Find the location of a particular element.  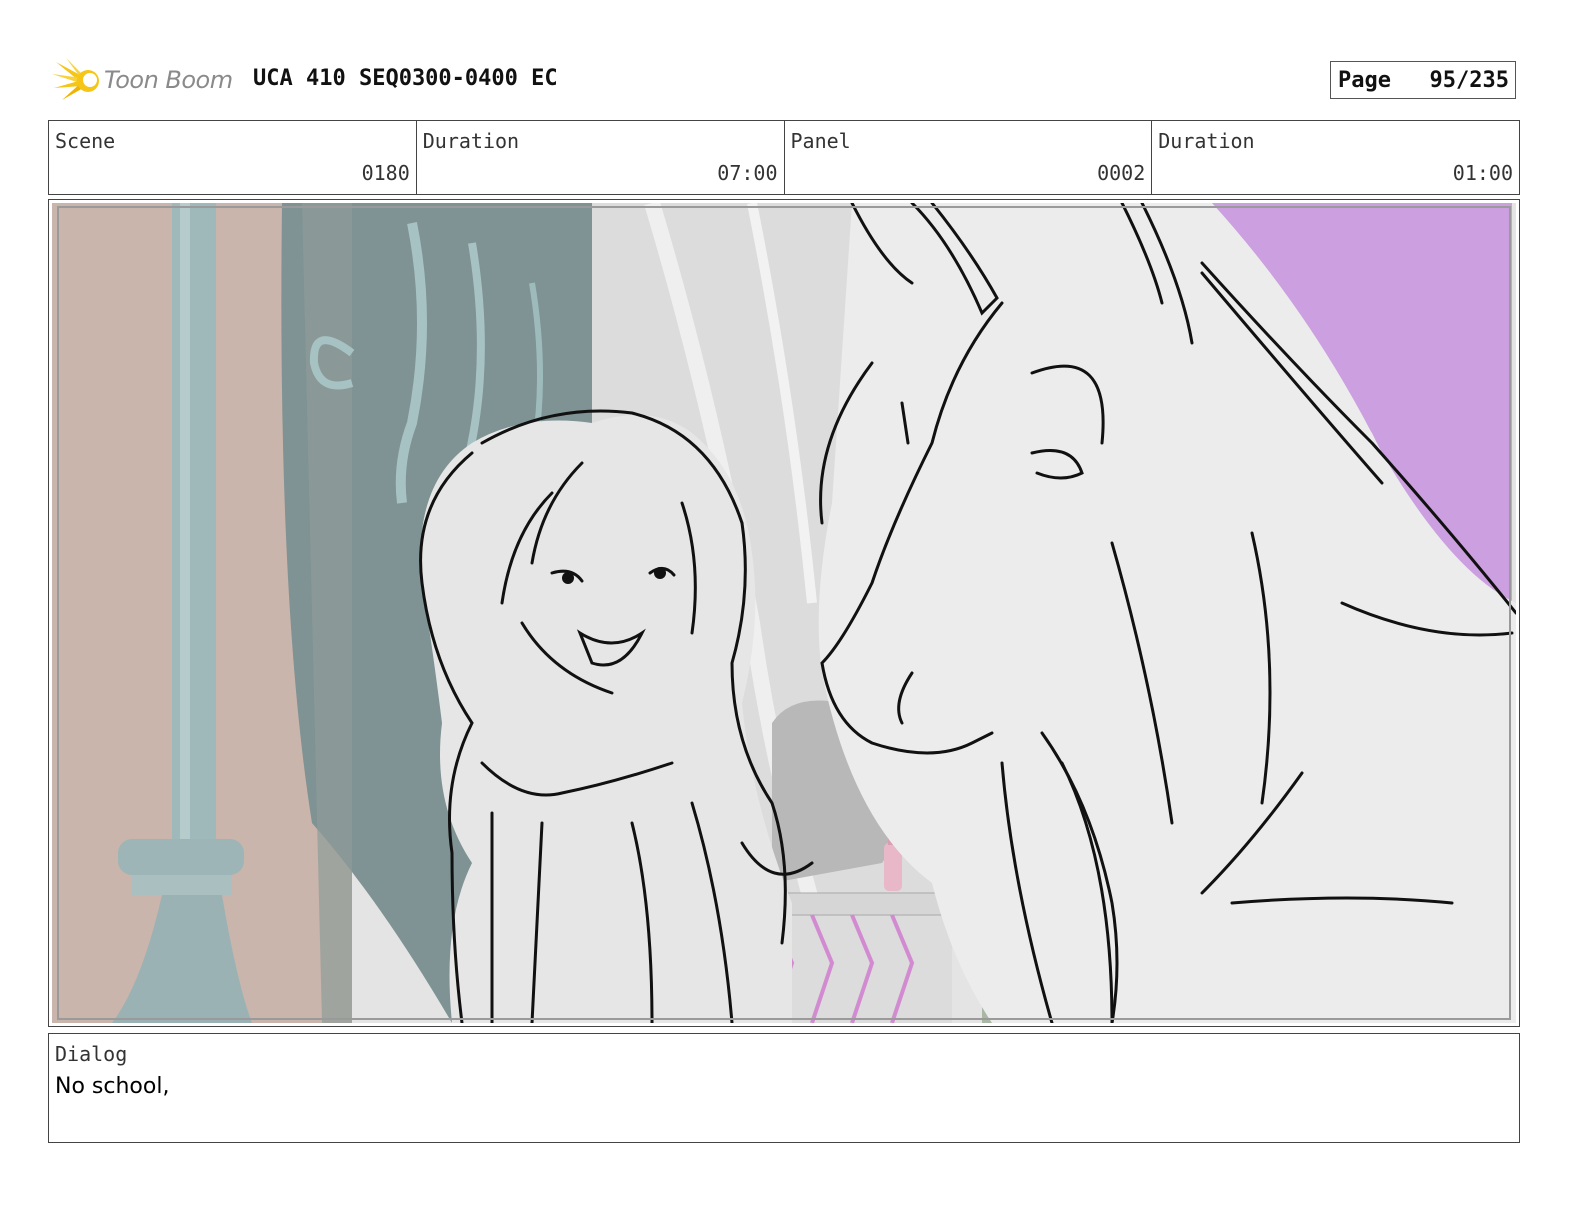

panel-label: Panel is located at coordinates (820, 141).